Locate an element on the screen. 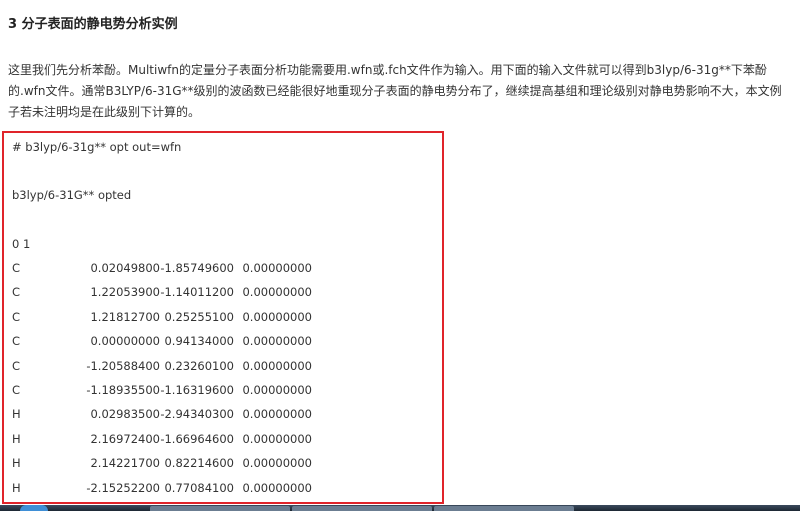 This screenshot has width=800, height=511. atom-row: C 0.00000000 0.94134000 0.00000000 is located at coordinates (224, 341).